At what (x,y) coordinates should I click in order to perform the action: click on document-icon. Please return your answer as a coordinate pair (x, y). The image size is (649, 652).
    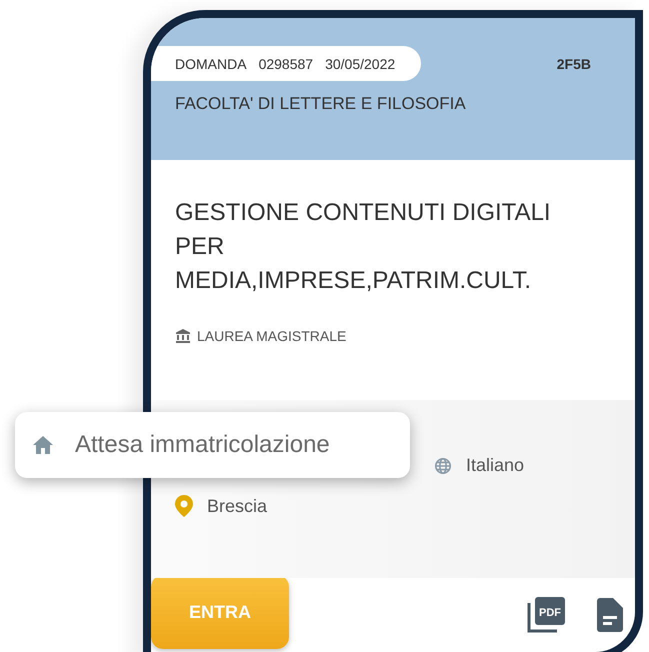
    Looking at the image, I should click on (610, 615).